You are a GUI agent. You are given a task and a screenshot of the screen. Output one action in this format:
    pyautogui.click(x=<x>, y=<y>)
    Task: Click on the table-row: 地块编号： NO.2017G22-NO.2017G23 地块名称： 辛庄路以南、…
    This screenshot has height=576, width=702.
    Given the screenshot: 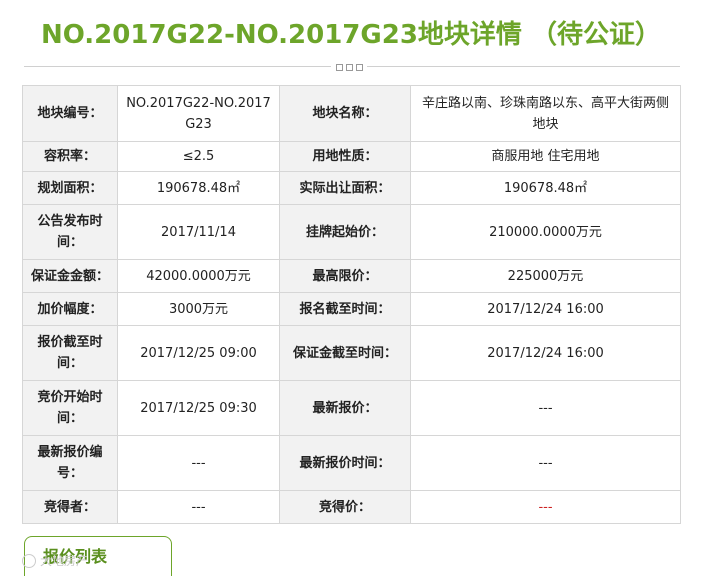 What is the action you would take?
    pyautogui.click(x=351, y=113)
    